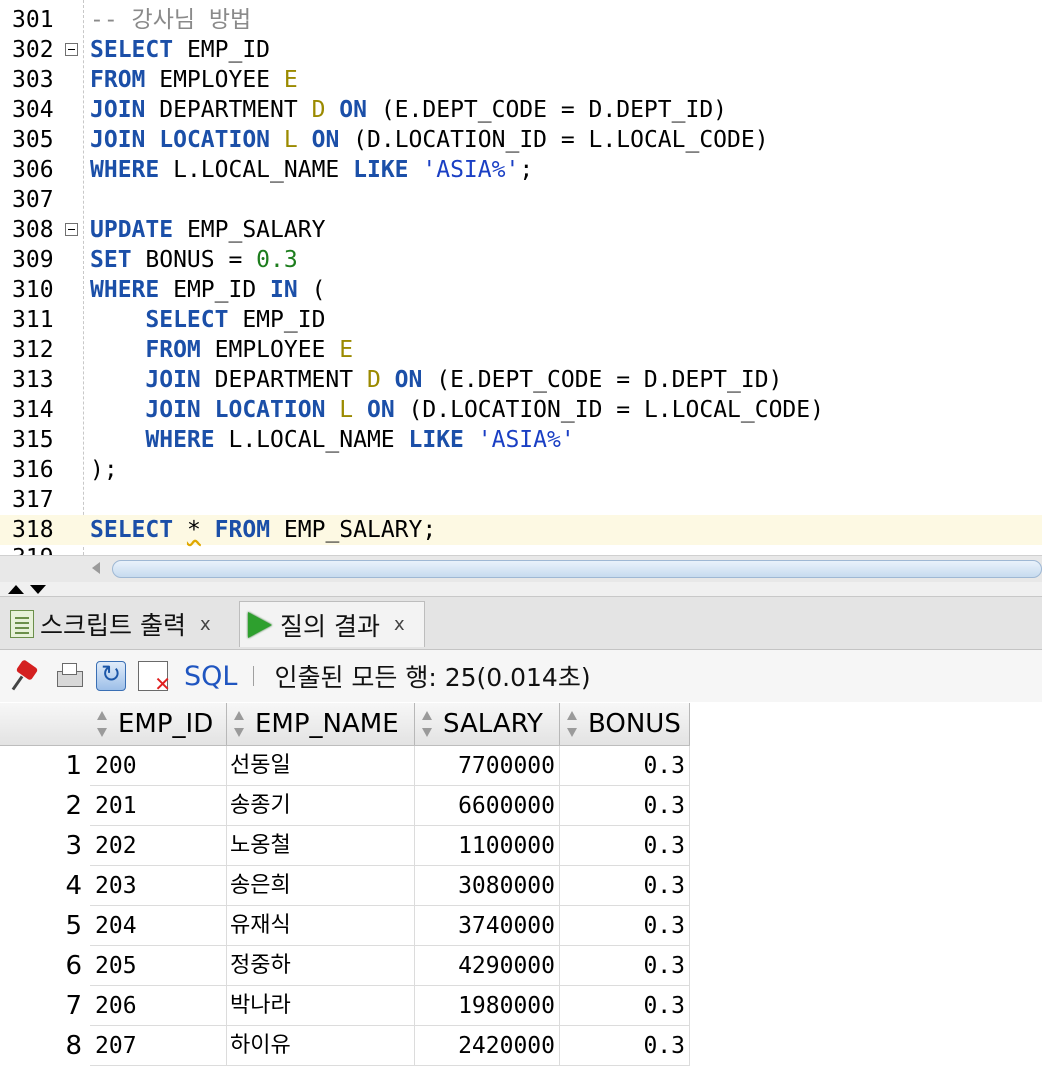 This screenshot has width=1042, height=1066. Describe the element at coordinates (487, 806) in the screenshot. I see `cell-salary: 6600000` at that location.